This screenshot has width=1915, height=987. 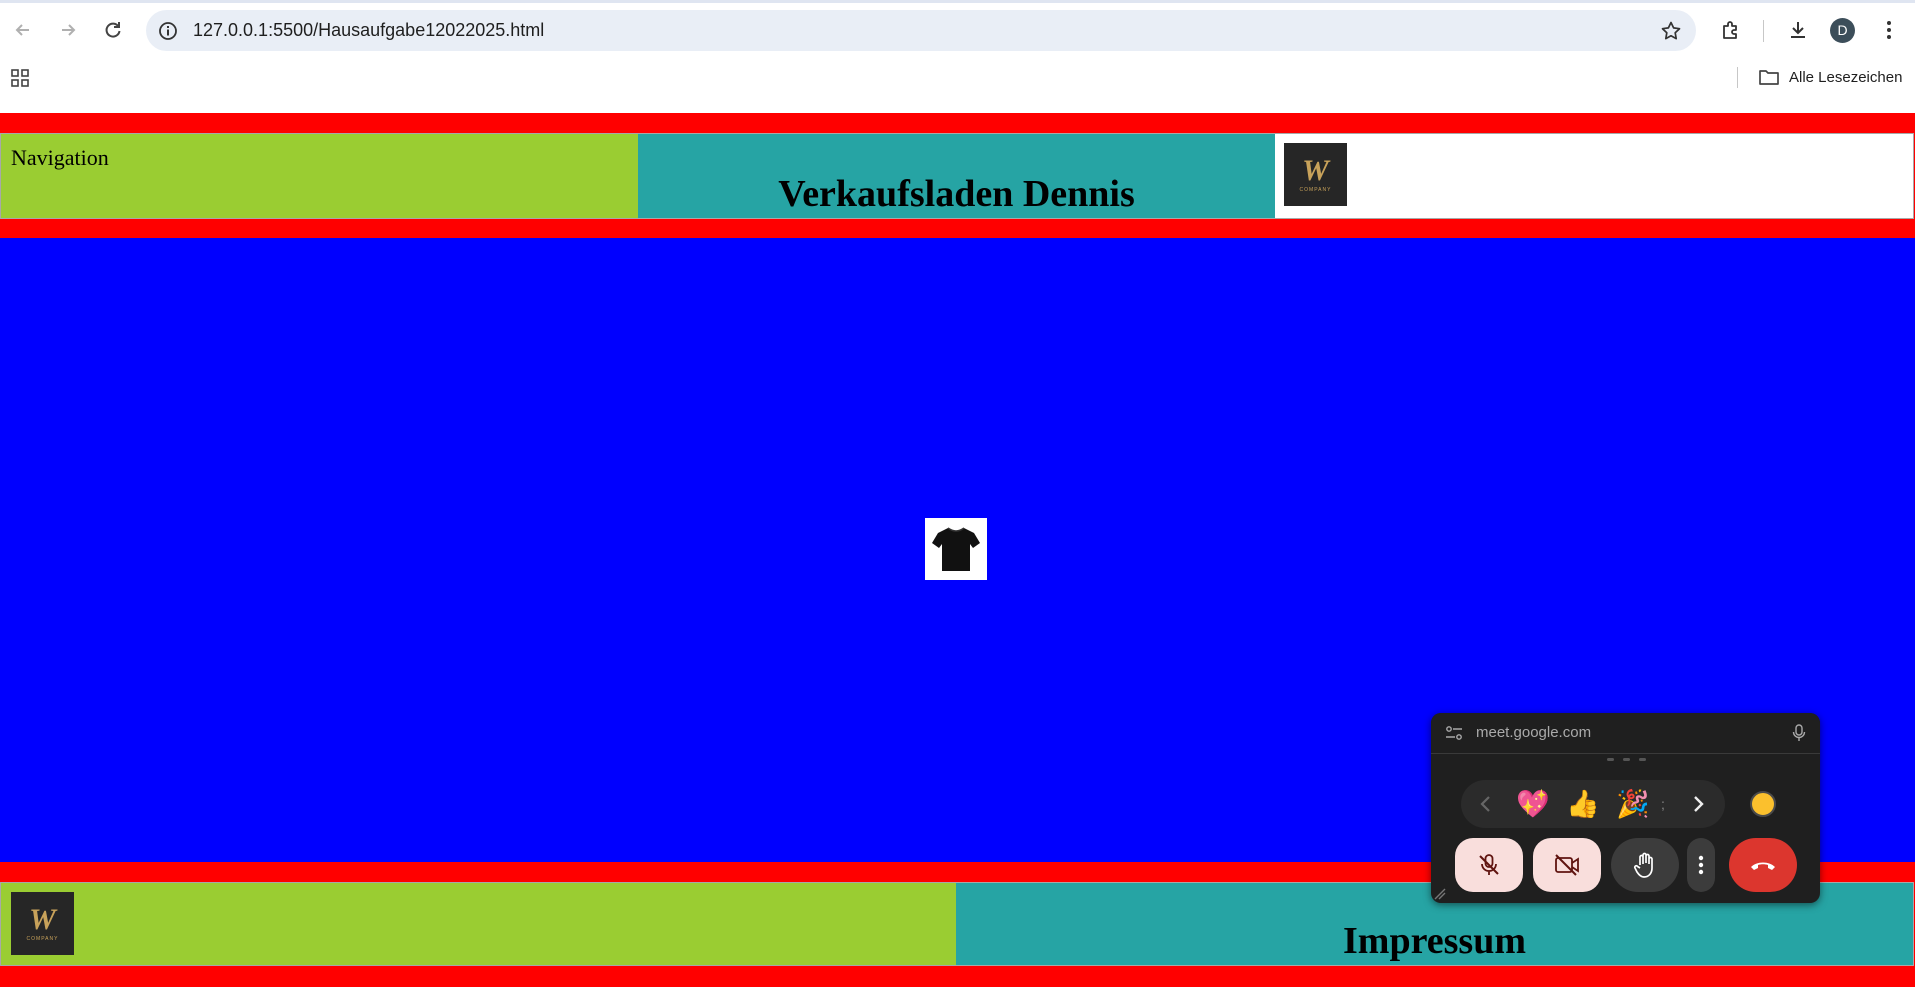 I want to click on footer-logo-word: COMPANY, so click(x=42, y=939).